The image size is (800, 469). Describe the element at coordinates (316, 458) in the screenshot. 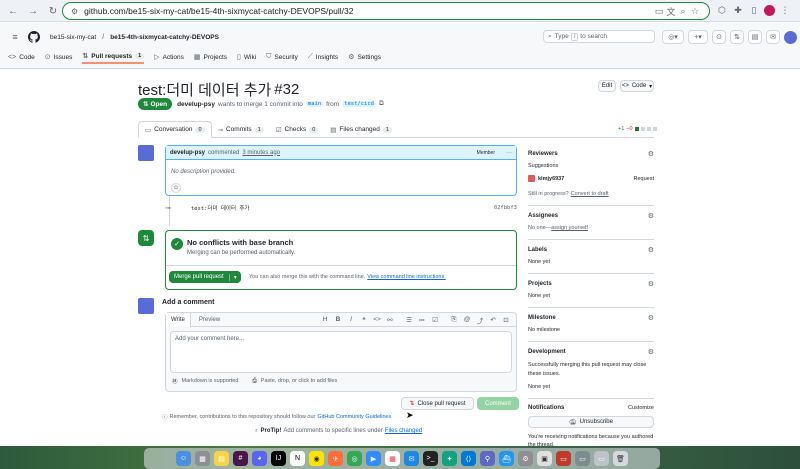

I see `kakaotalk-icon: ◉` at that location.